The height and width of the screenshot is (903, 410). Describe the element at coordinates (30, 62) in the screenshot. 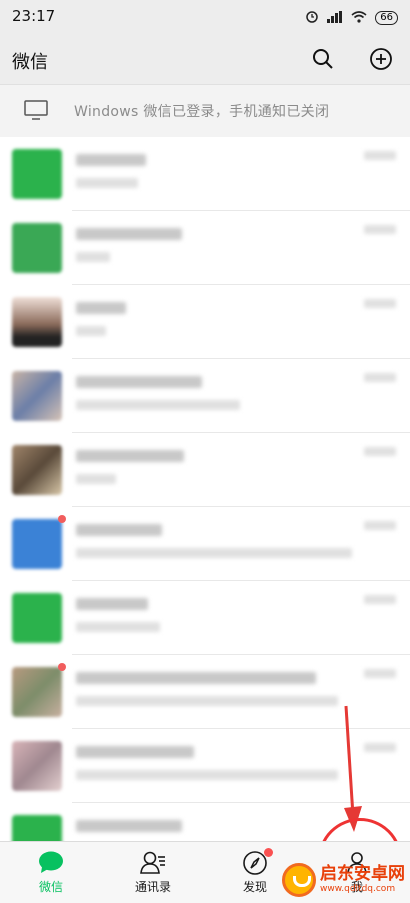

I see `page-title: 微信` at that location.